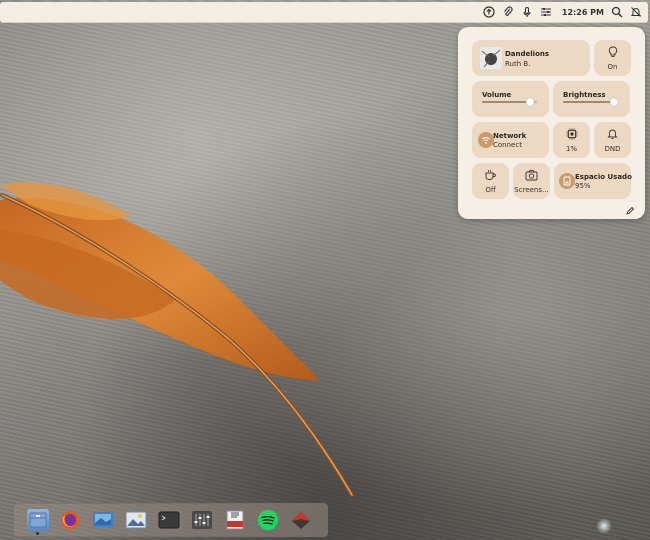  What do you see at coordinates (490, 181) in the screenshot?
I see `caffeine-toggle-tile: Off` at bounding box center [490, 181].